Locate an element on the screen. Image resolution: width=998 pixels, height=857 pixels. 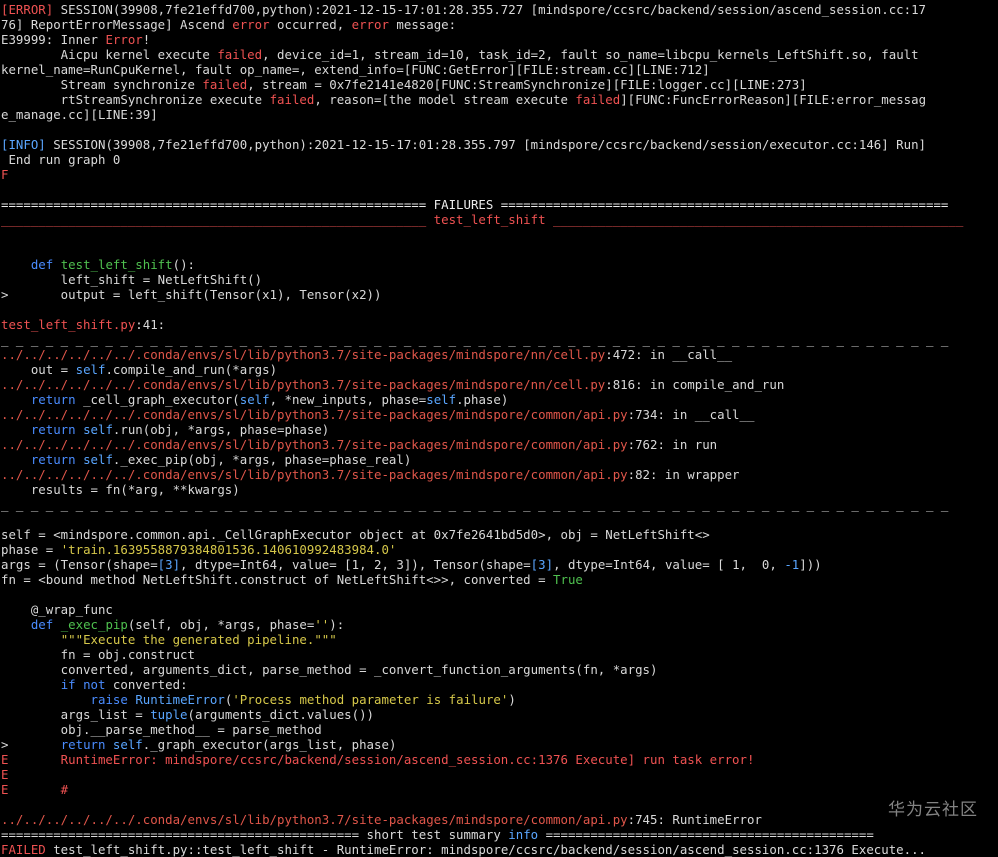
terminal-text-segment: ])) is located at coordinates (810, 564).